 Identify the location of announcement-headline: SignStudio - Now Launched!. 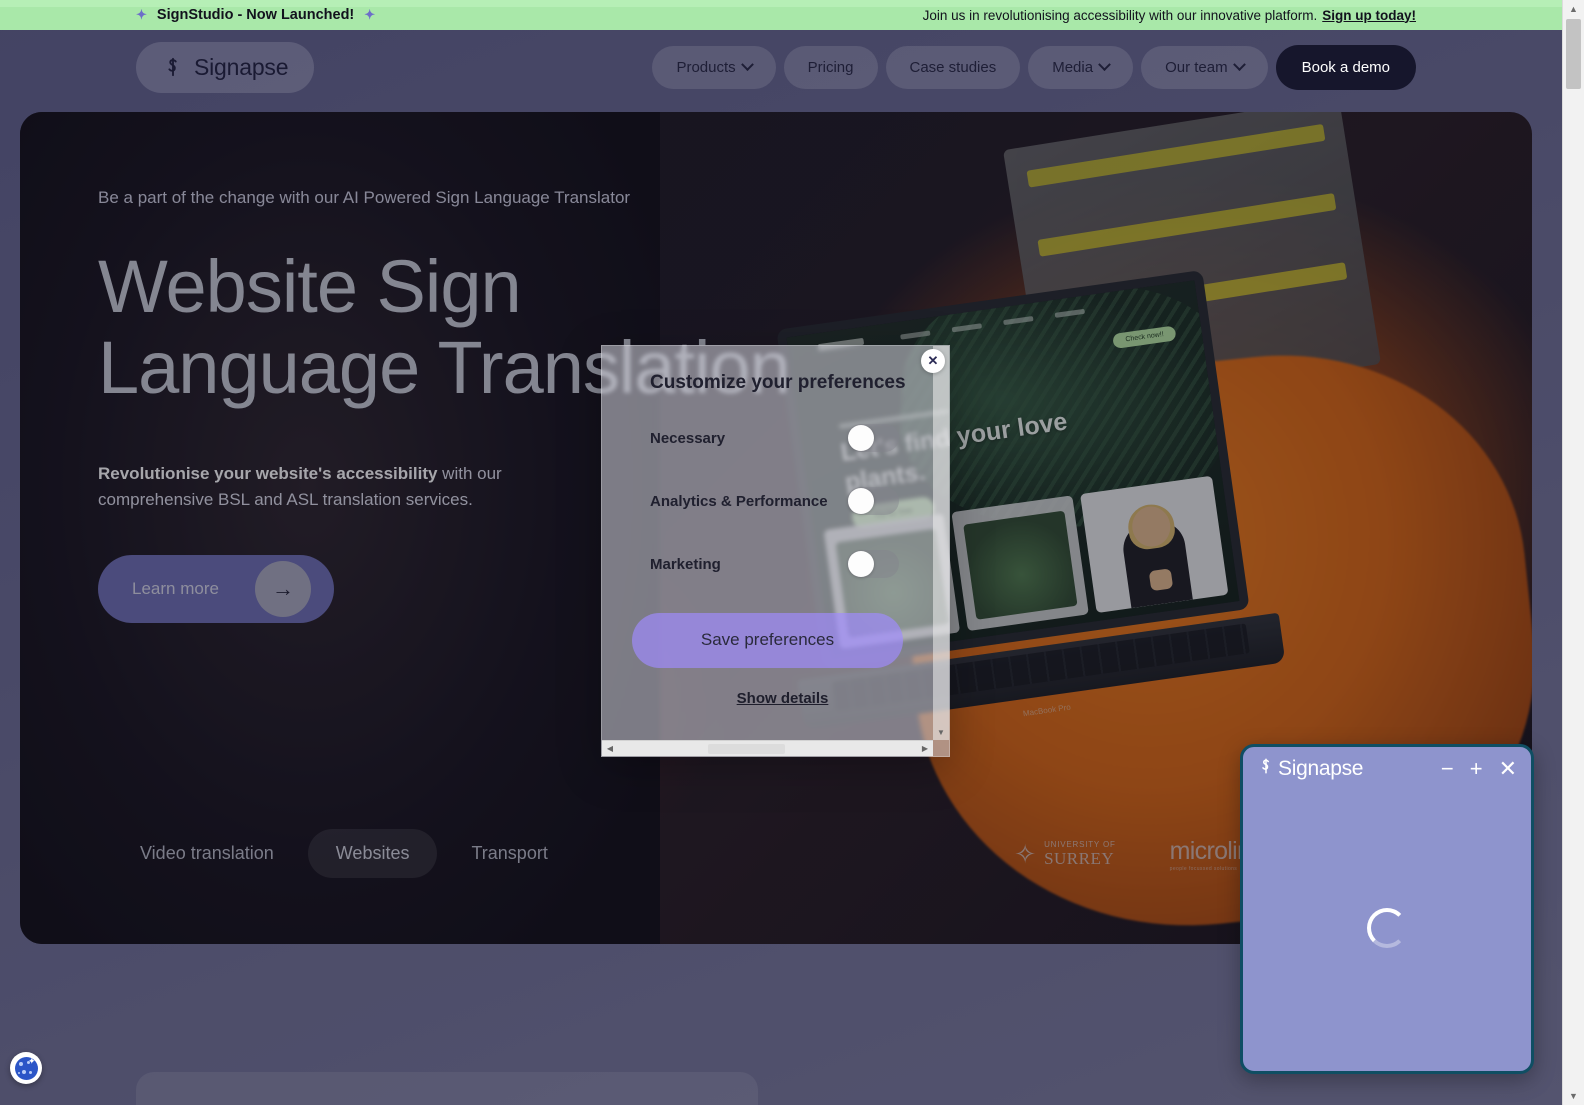
(255, 15).